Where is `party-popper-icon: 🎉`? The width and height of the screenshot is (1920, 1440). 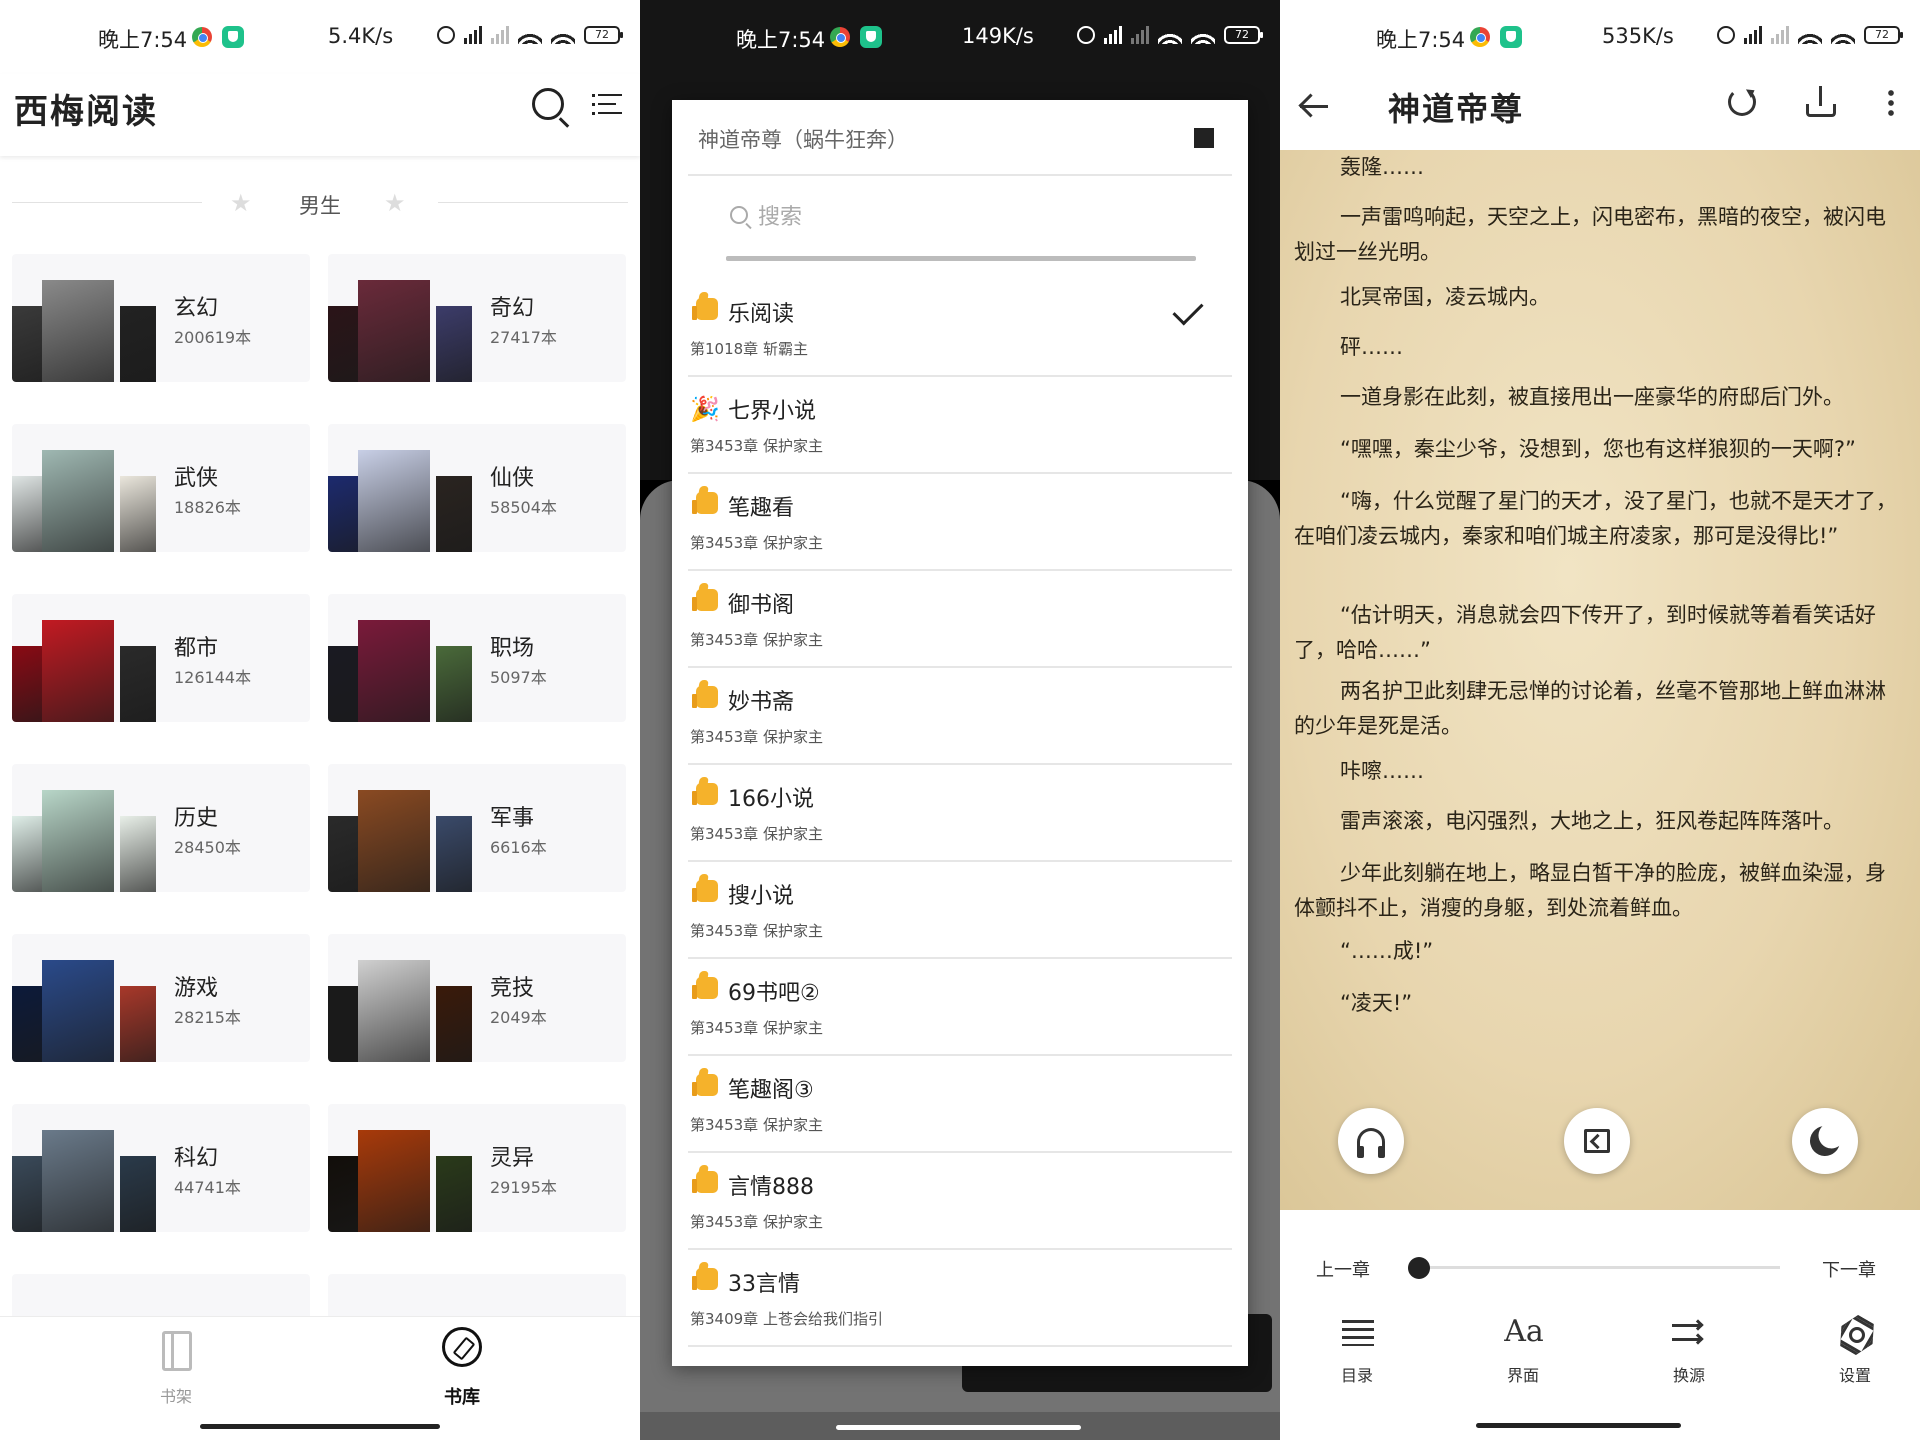 party-popper-icon: 🎉 is located at coordinates (705, 409).